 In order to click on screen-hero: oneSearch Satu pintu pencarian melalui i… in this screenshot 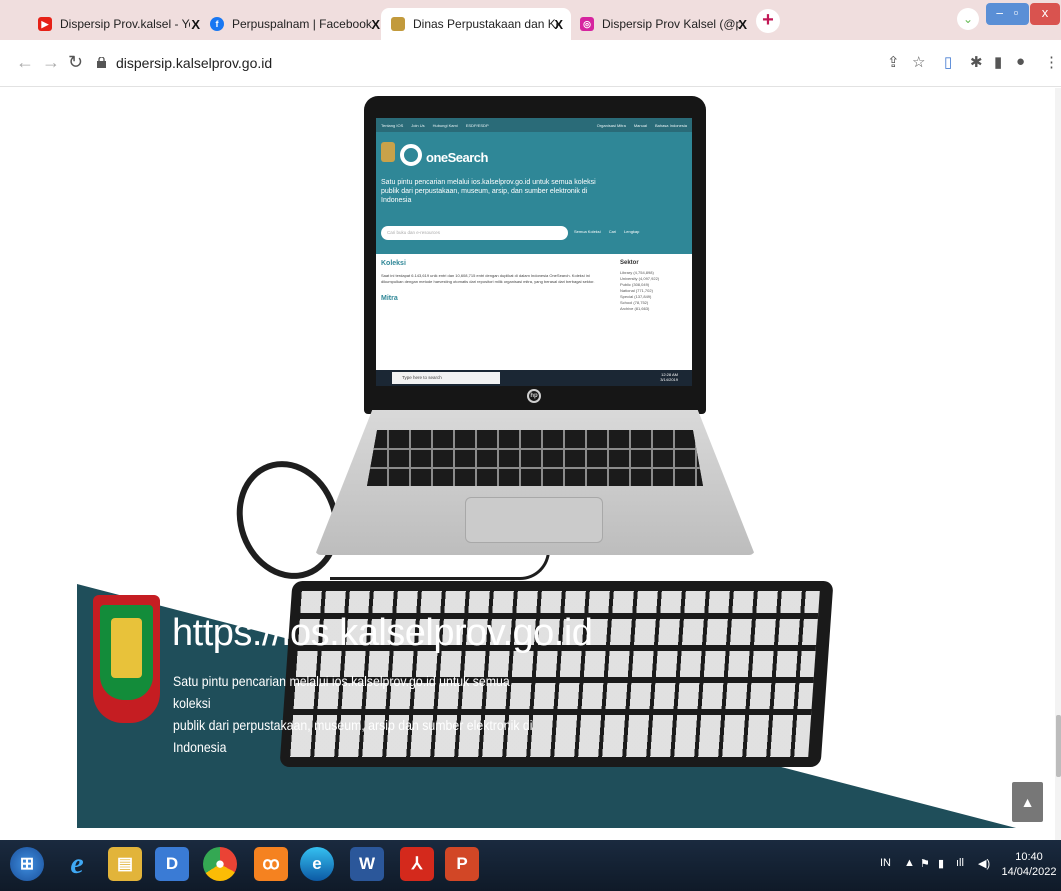, I will do `click(534, 193)`.